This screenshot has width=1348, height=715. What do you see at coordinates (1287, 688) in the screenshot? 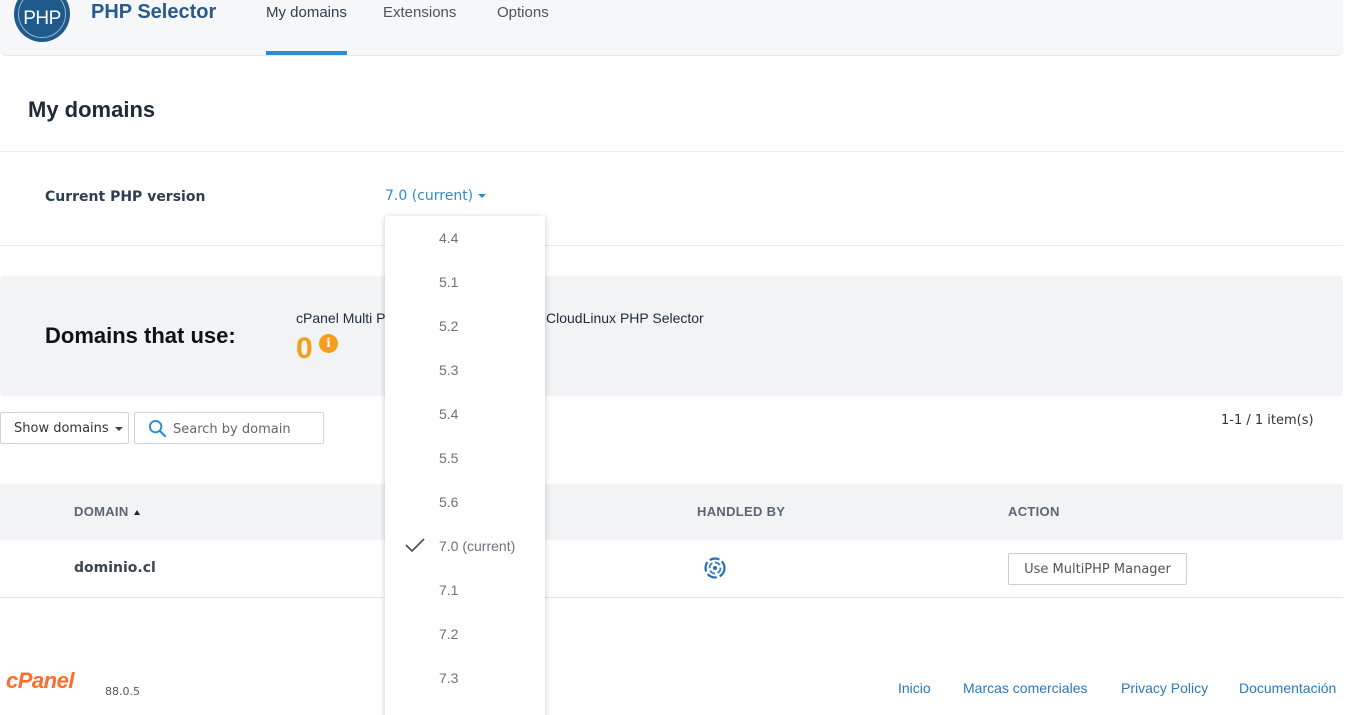
I see `footer-link-documentacion: Documentación` at bounding box center [1287, 688].